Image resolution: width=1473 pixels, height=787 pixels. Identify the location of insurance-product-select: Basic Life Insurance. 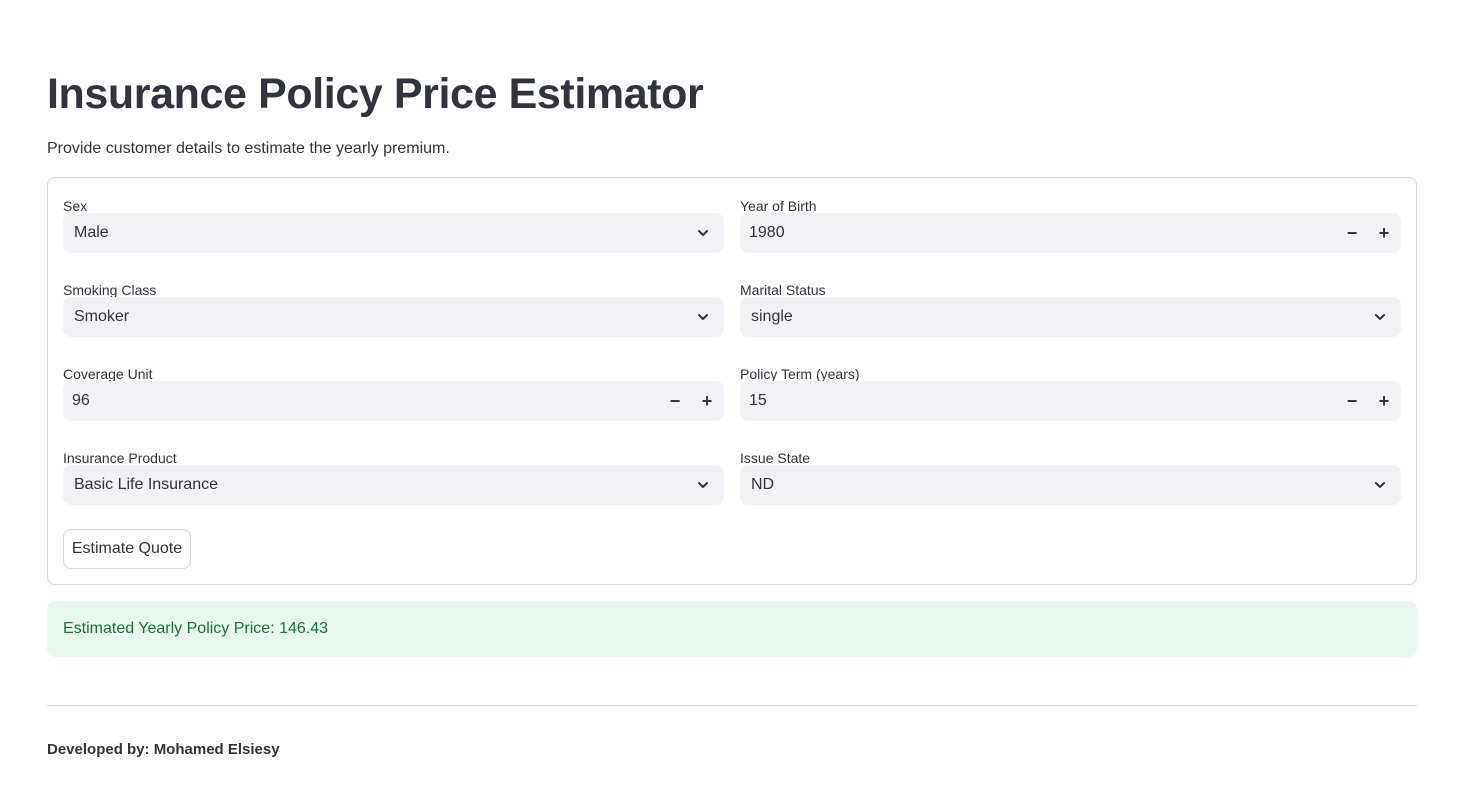
(393, 485).